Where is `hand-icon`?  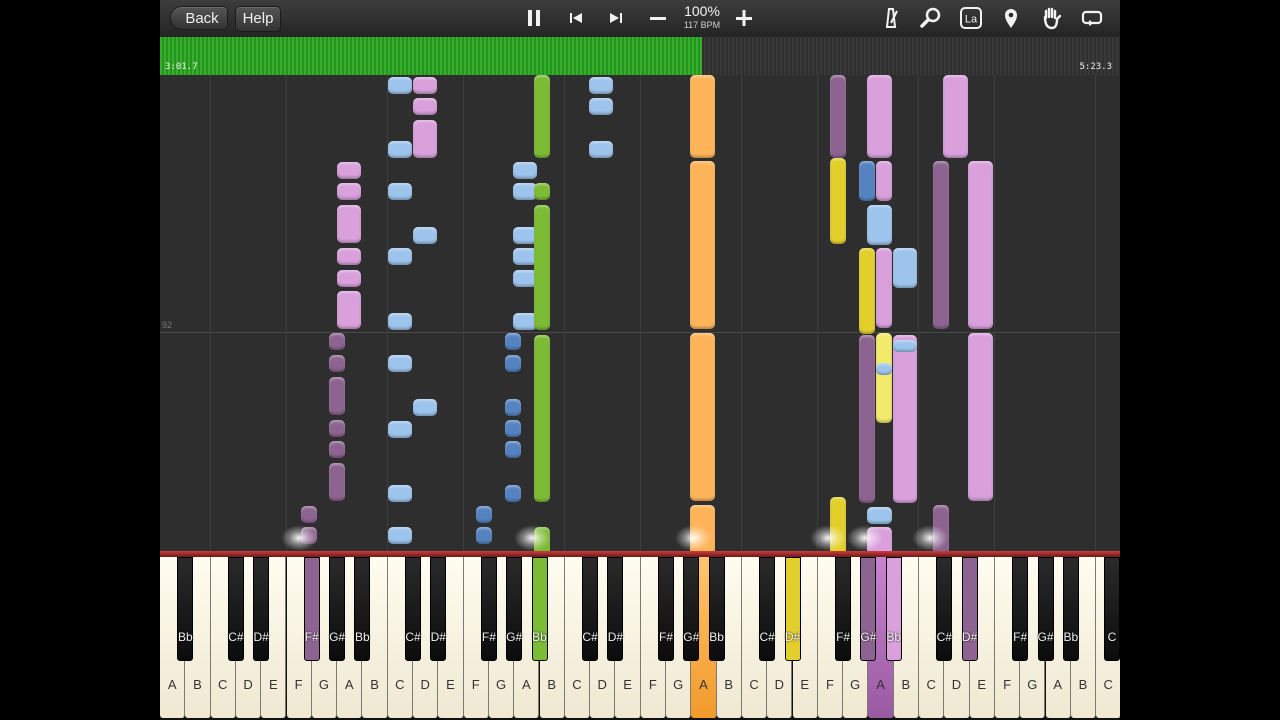
hand-icon is located at coordinates (1051, 18).